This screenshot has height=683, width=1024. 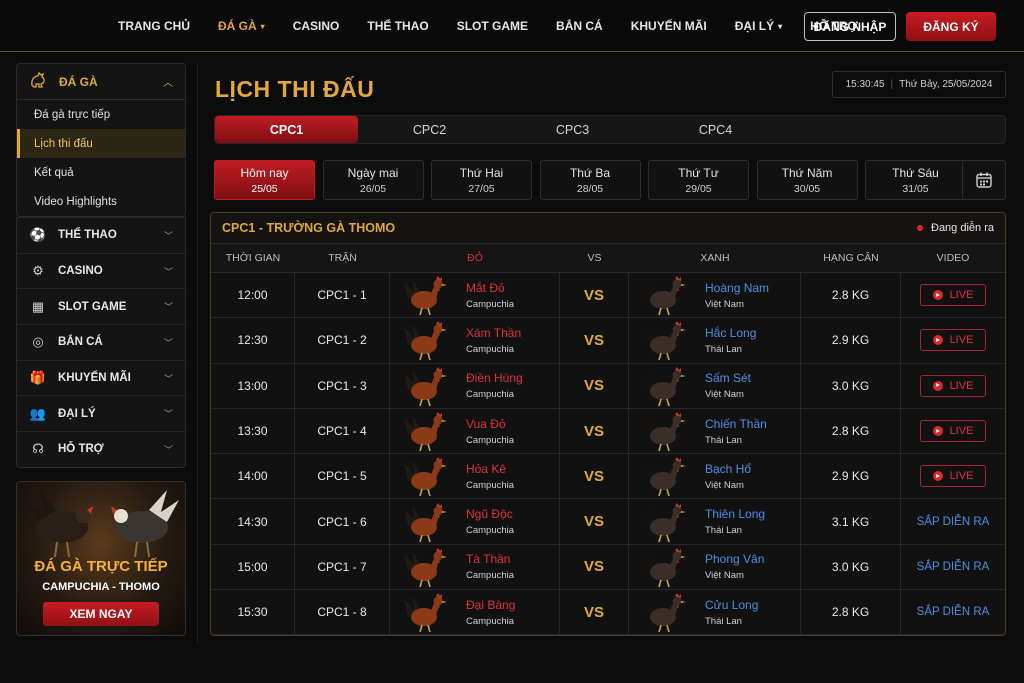 What do you see at coordinates (715, 476) in the screenshot?
I see `blue-fighter: Bạch Hổ Việt Nam` at bounding box center [715, 476].